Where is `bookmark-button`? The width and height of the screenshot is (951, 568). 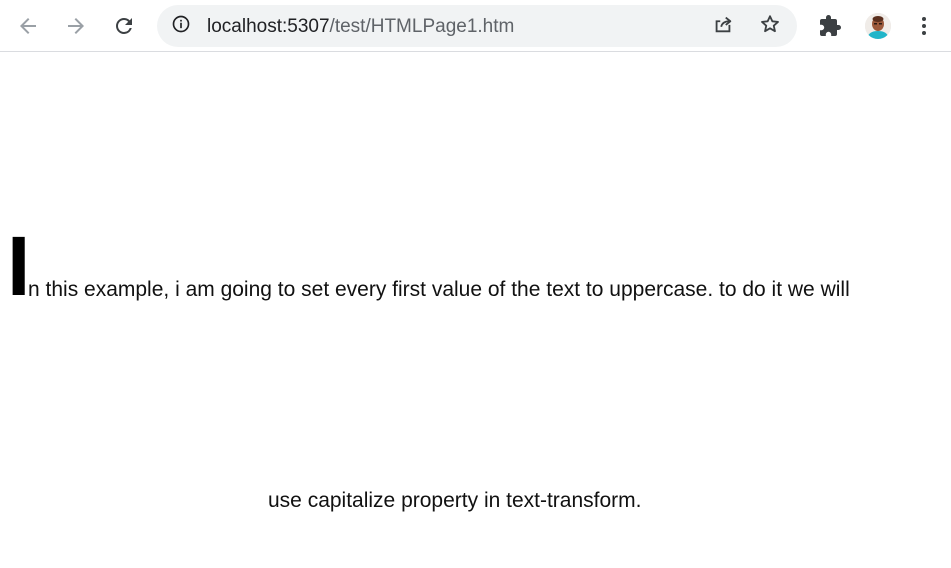
bookmark-button is located at coordinates (770, 26).